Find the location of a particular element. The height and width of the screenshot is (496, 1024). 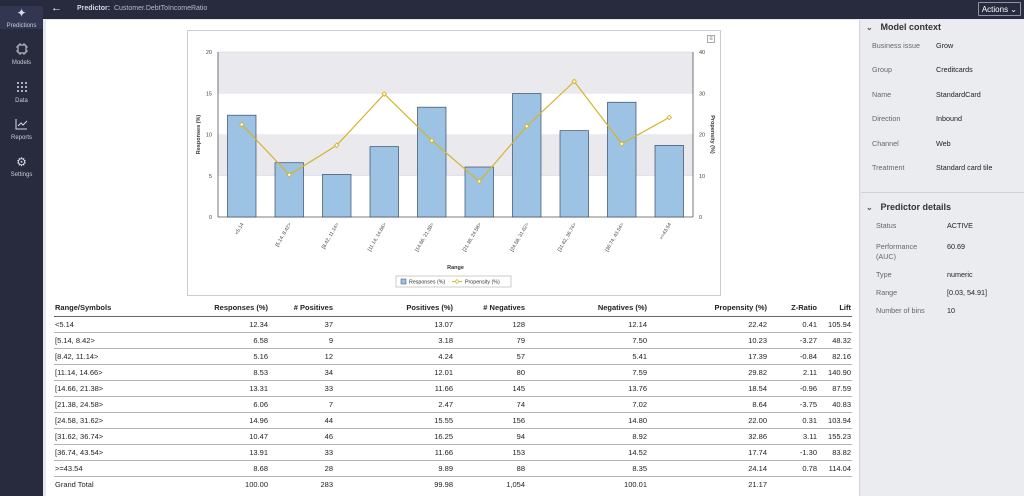

back-arrow-icon: ← is located at coordinates (56, 8).